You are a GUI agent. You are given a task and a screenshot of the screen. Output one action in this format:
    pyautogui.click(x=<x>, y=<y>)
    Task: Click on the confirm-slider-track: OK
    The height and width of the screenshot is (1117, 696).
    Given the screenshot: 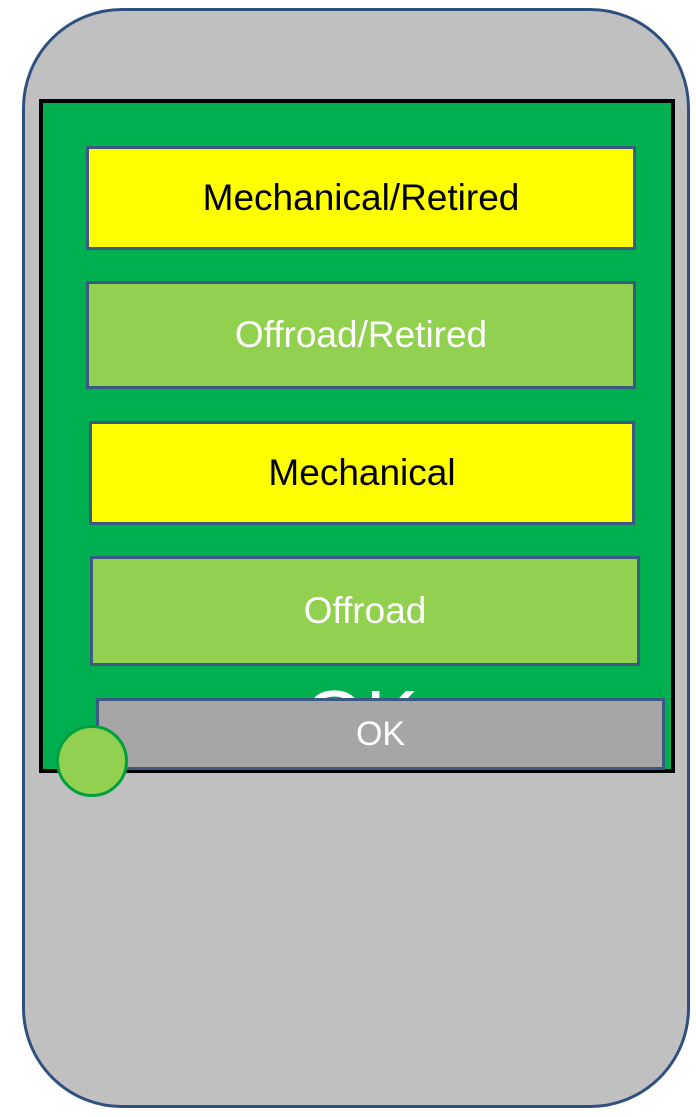 What is the action you would take?
    pyautogui.click(x=380, y=734)
    